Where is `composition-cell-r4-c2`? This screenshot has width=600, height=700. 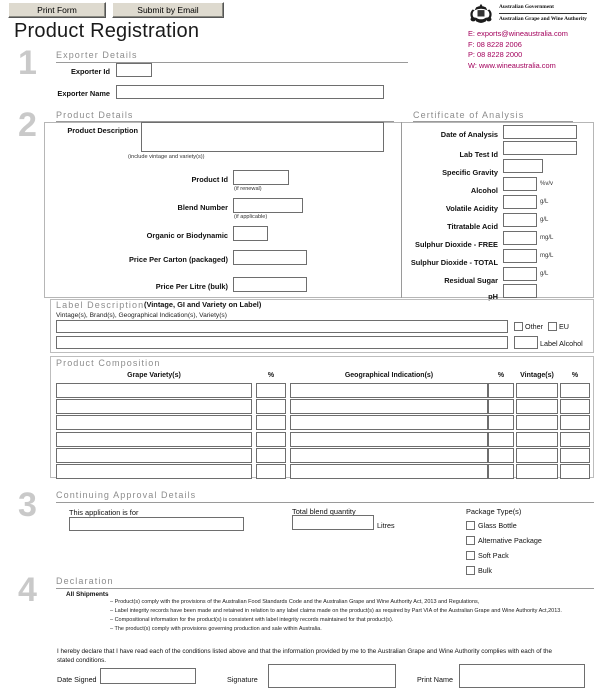
composition-cell-r4-c2 is located at coordinates (271, 439).